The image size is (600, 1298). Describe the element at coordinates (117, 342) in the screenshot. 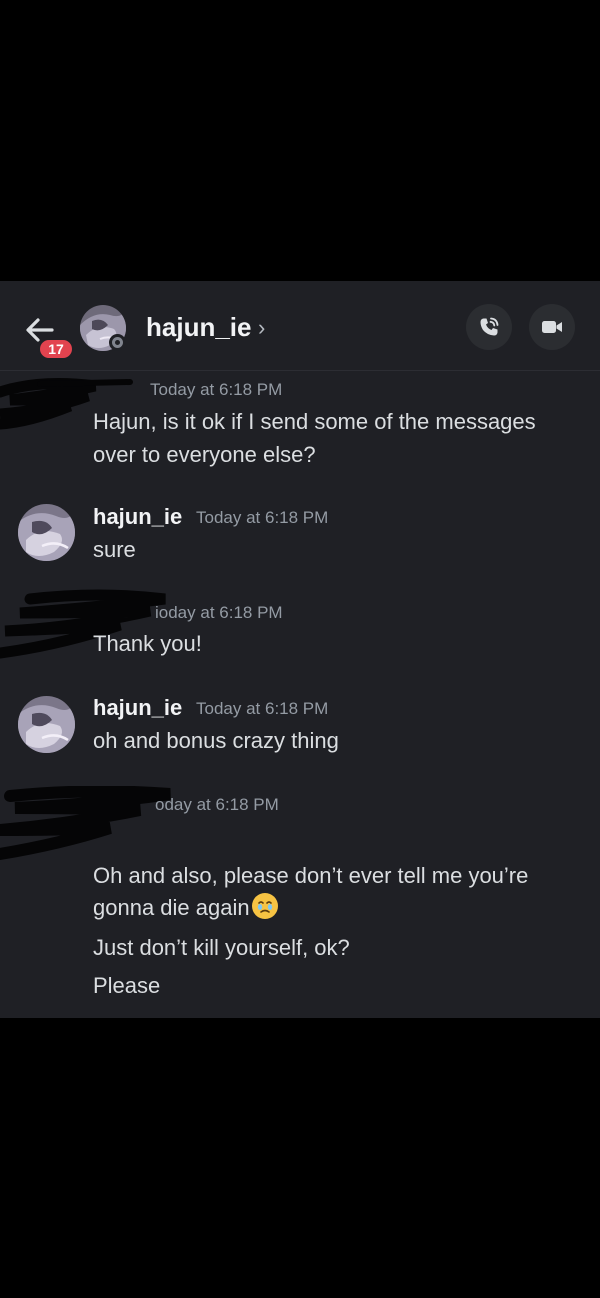

I see `status-indicator` at that location.